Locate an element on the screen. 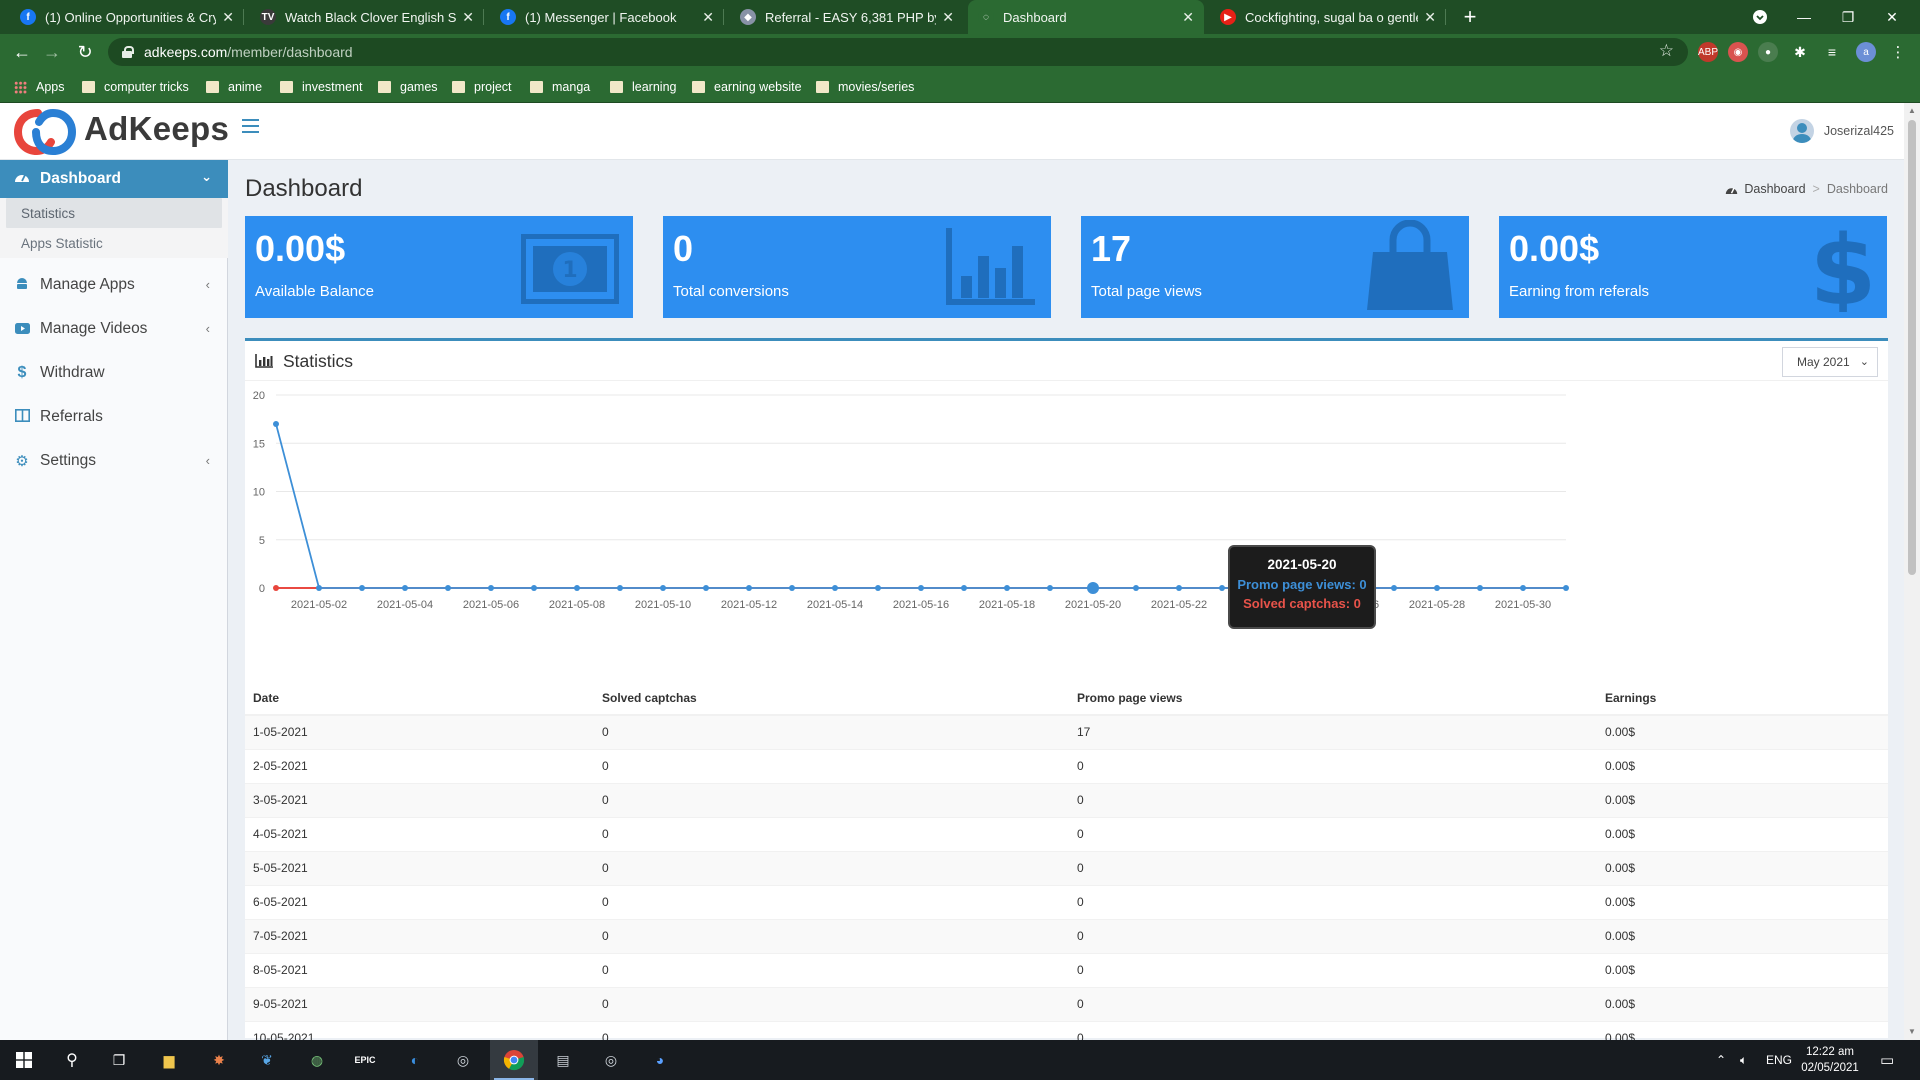 The image size is (1920, 1080). breadcrumb-link: Dashboard is located at coordinates (1774, 189).